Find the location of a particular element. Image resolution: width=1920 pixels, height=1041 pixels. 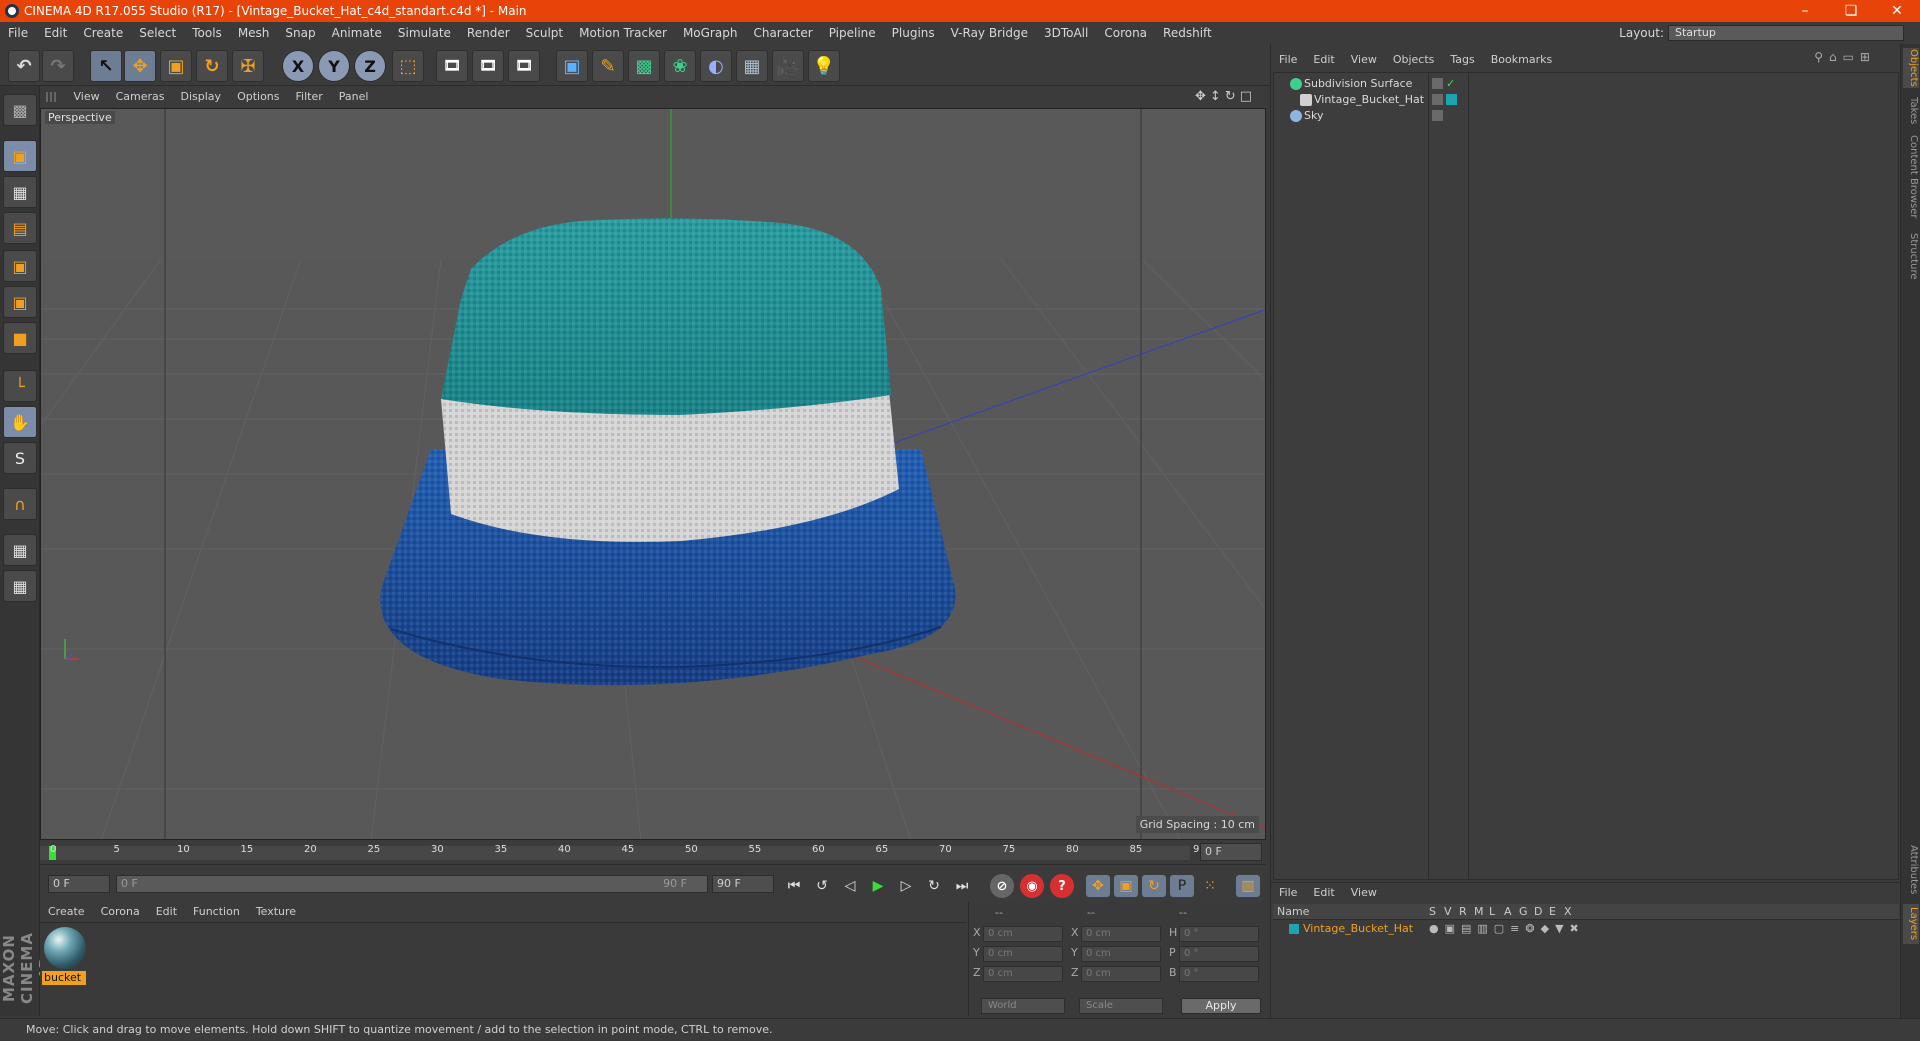

size-mode-dropdown: Scale is located at coordinates (1121, 1006).